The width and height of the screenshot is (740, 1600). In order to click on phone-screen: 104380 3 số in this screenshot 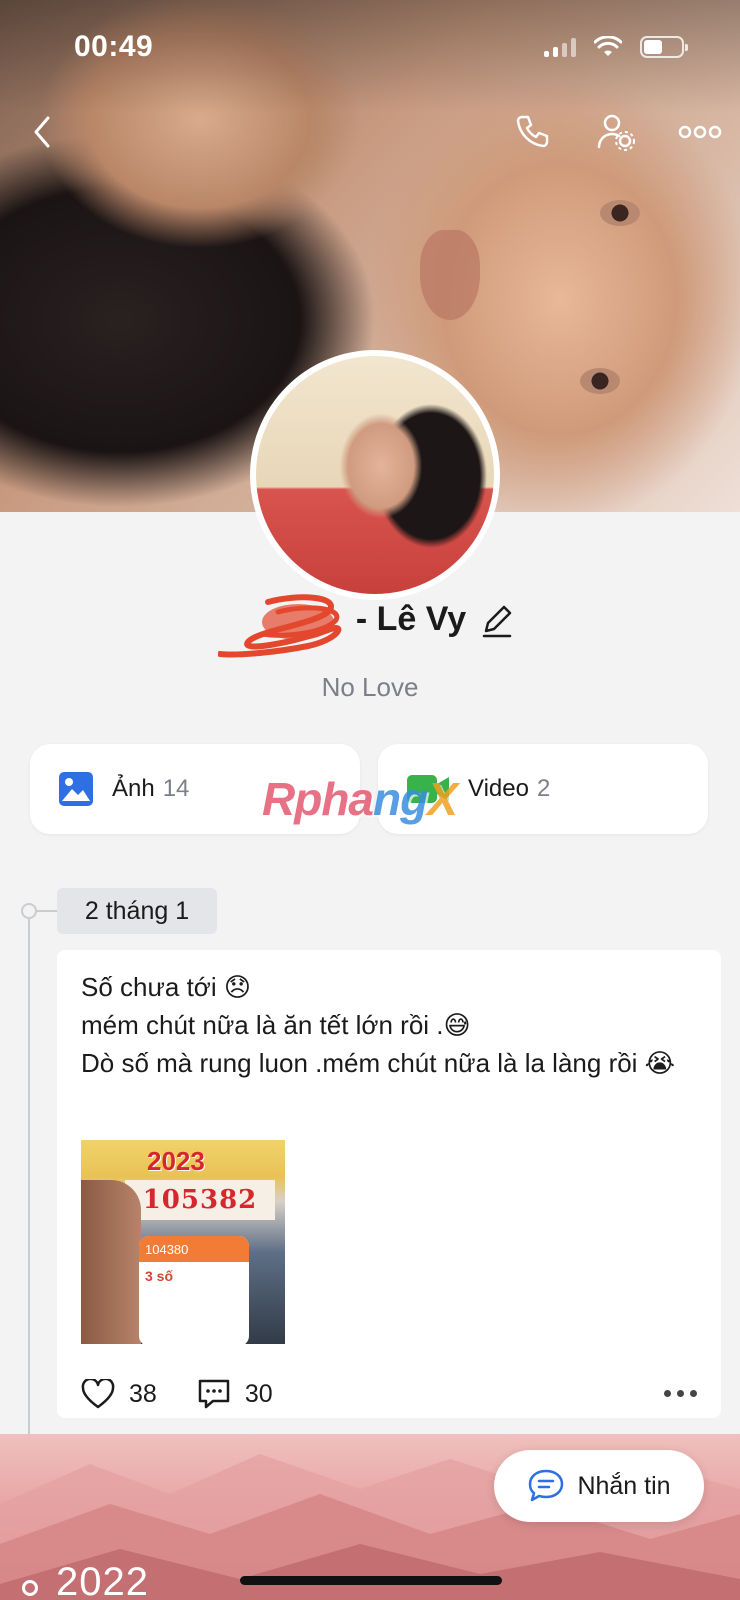, I will do `click(194, 1290)`.